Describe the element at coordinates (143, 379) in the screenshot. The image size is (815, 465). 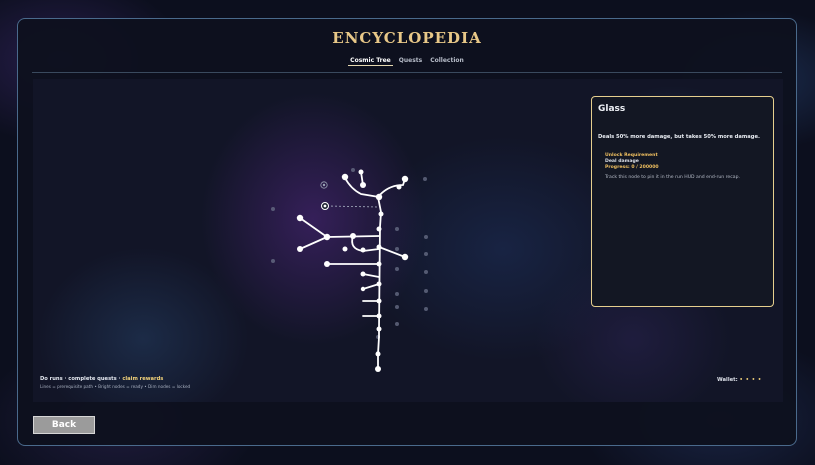
I see `hint-highlight: claim rewards` at that location.